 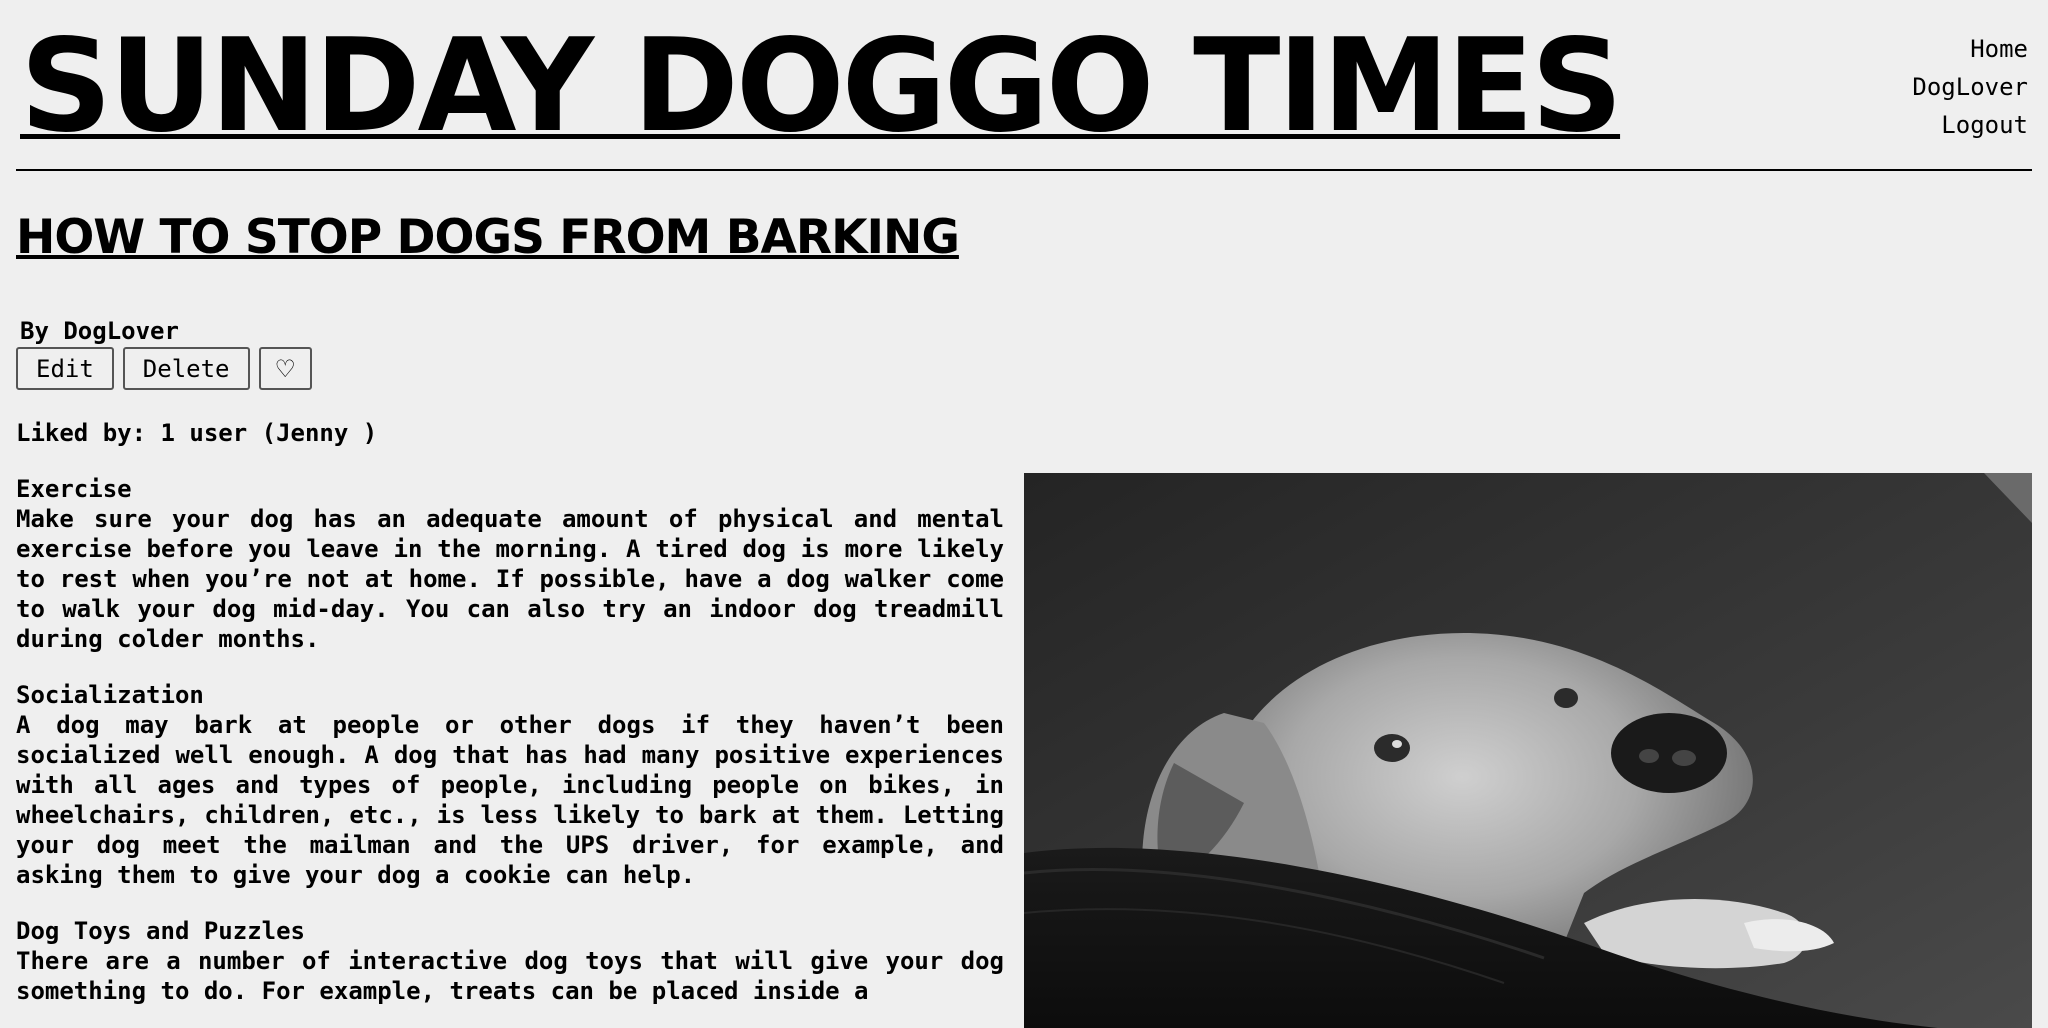 I want to click on main-nav: Home DogLover Logout, so click(x=1970, y=87).